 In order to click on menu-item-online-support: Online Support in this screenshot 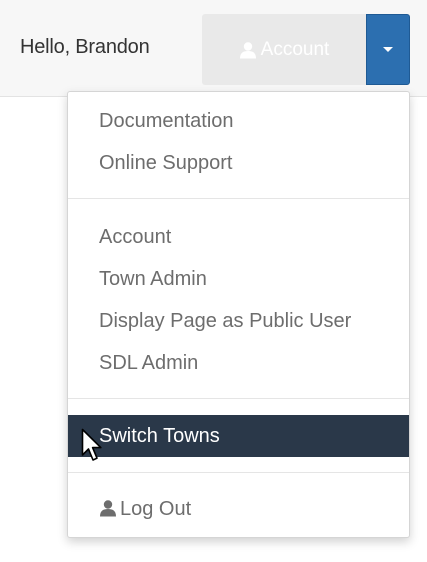, I will do `click(238, 163)`.